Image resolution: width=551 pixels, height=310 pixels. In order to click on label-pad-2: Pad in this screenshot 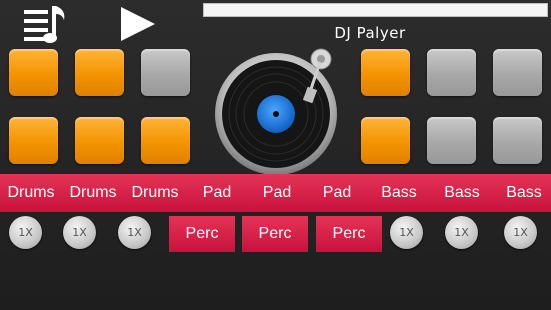, I will do `click(277, 193)`.